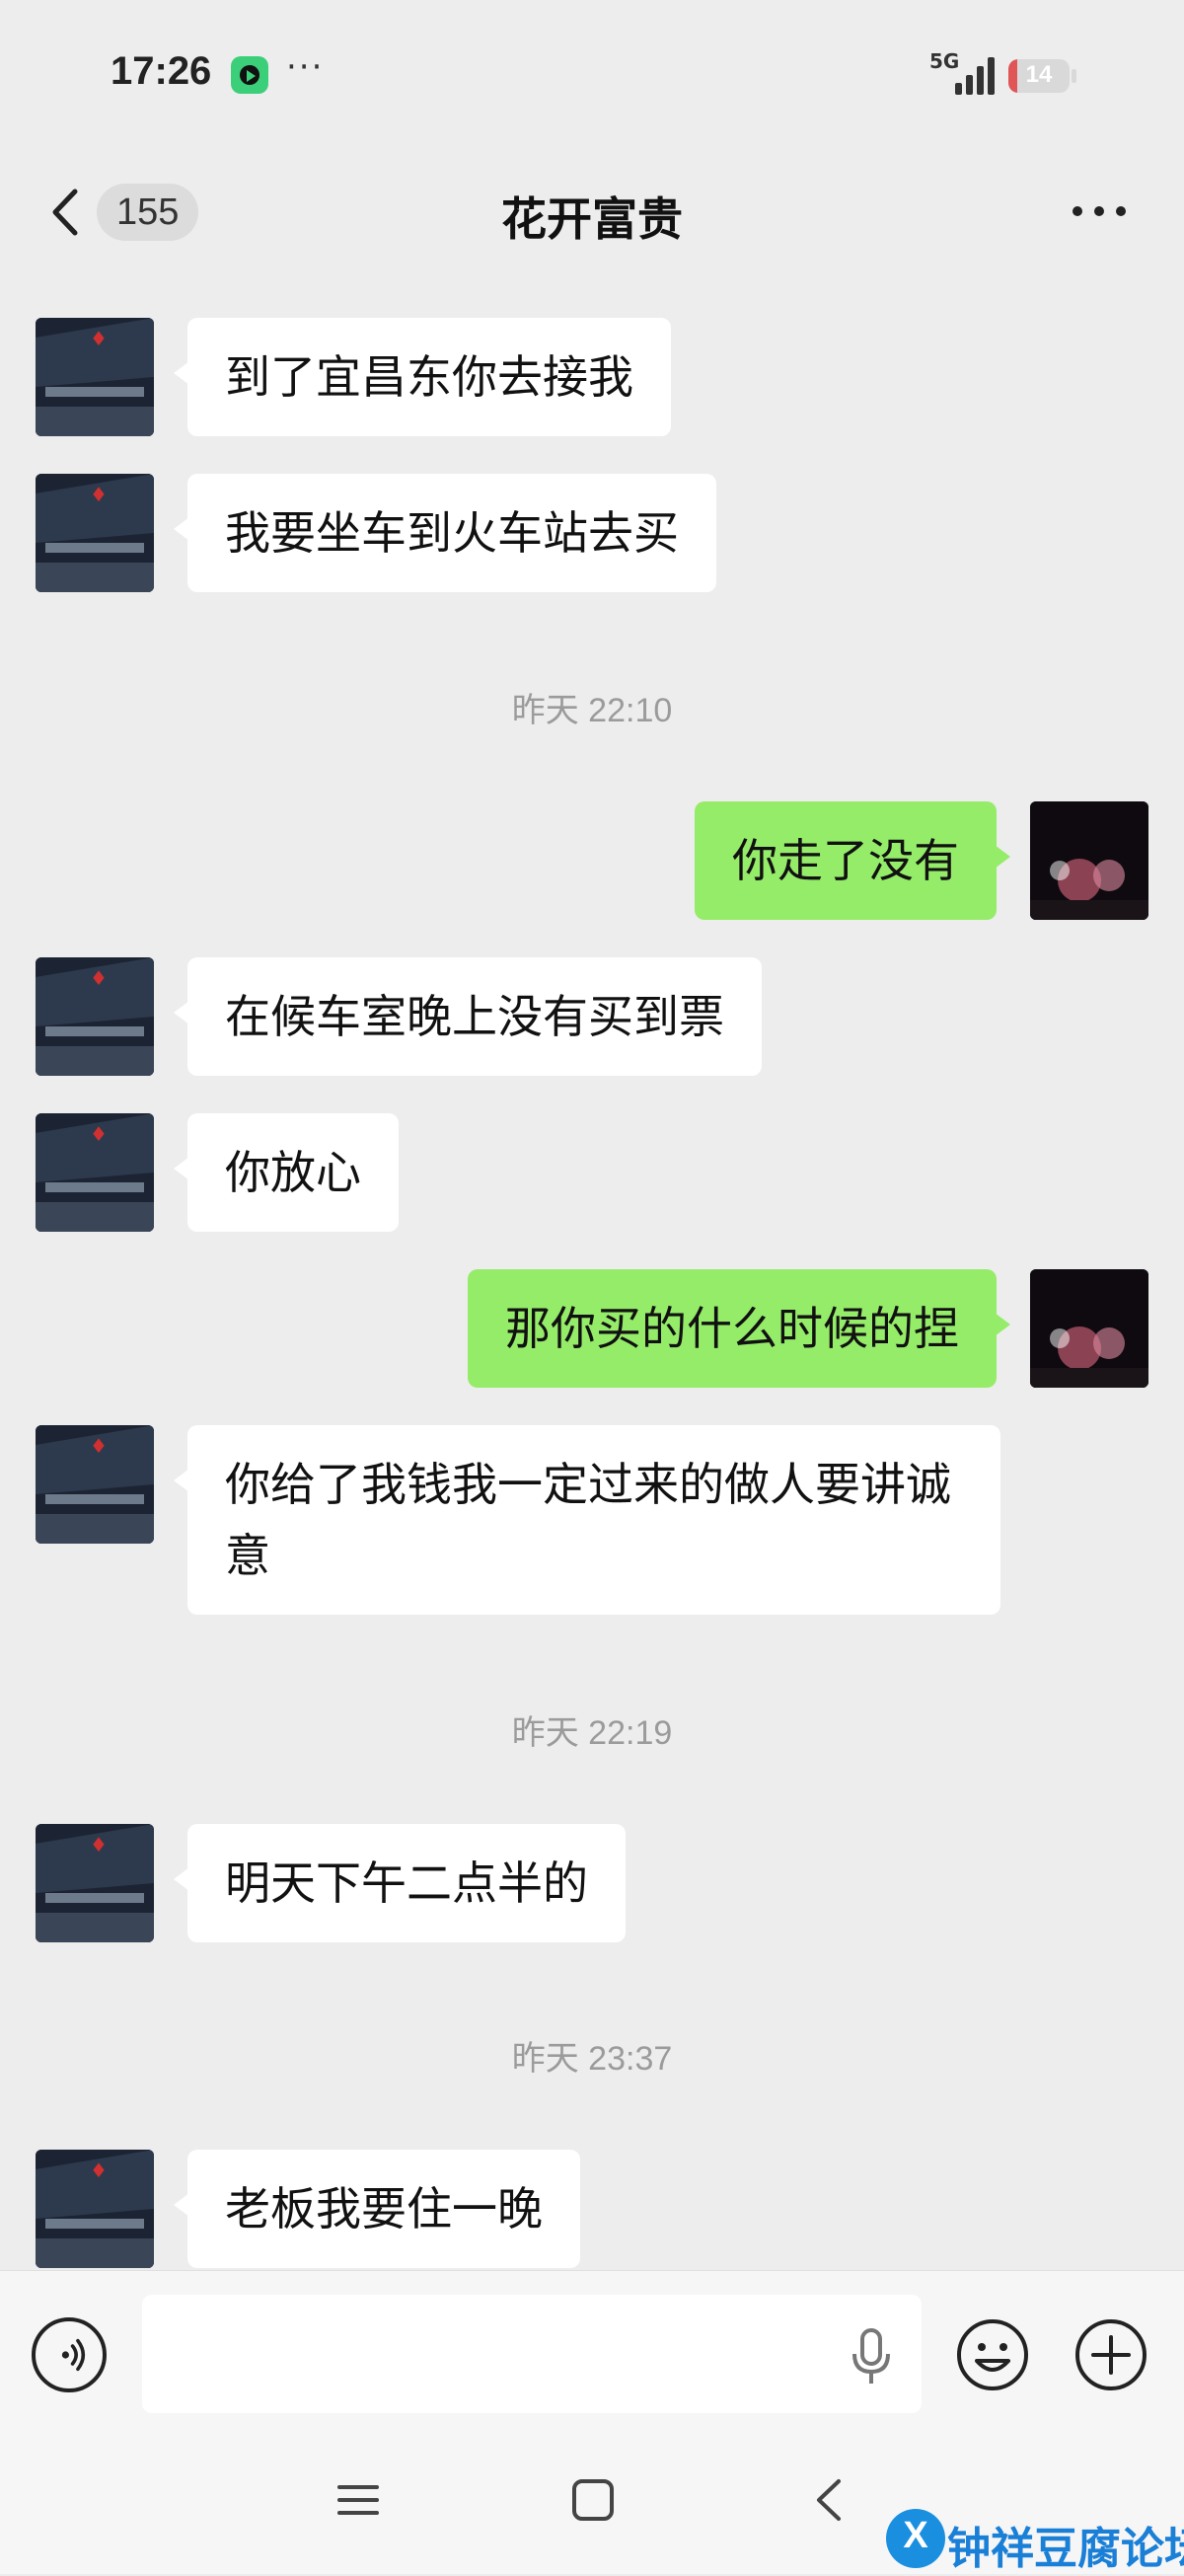  What do you see at coordinates (305, 67) in the screenshot?
I see `more-notifications-indicator: ···` at bounding box center [305, 67].